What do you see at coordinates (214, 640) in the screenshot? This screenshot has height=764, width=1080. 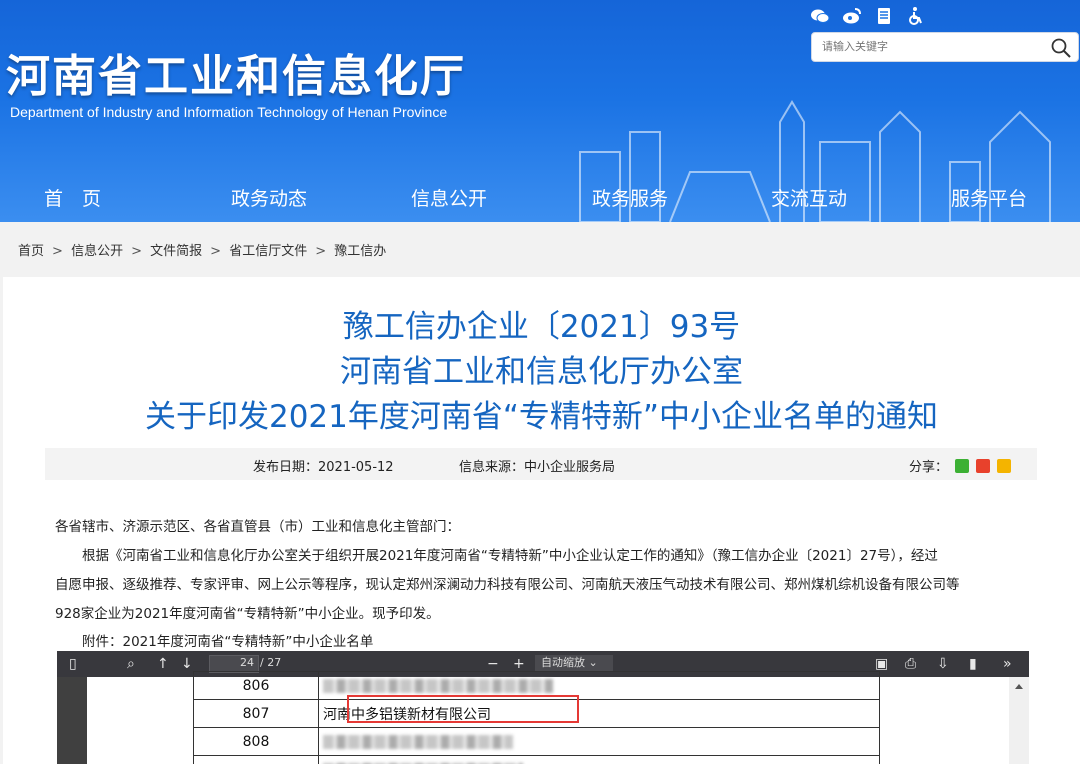 I see `attachment-line: 附件：2021年度河南省“专精特新”中小企业名单` at bounding box center [214, 640].